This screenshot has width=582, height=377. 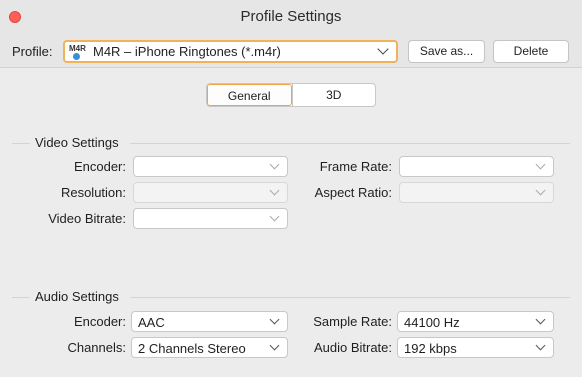 I want to click on channels-select: 2 Channels Stereo, so click(x=209, y=347).